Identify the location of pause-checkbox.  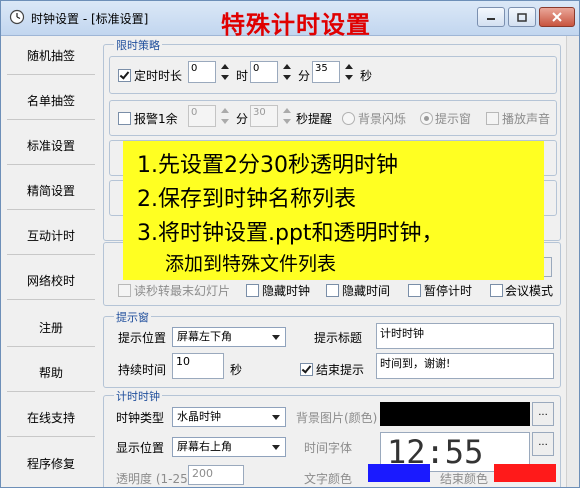
(414, 290).